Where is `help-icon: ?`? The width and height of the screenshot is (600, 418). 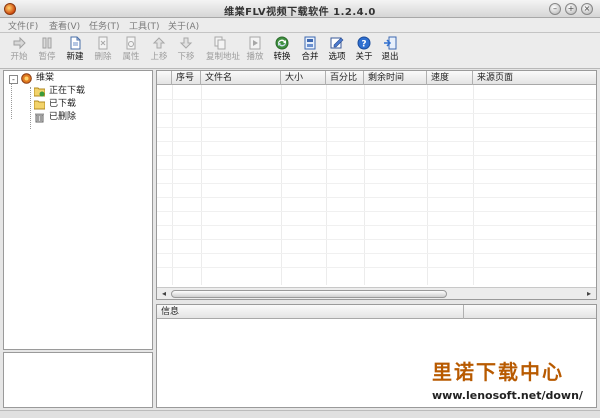 help-icon: ? is located at coordinates (364, 43).